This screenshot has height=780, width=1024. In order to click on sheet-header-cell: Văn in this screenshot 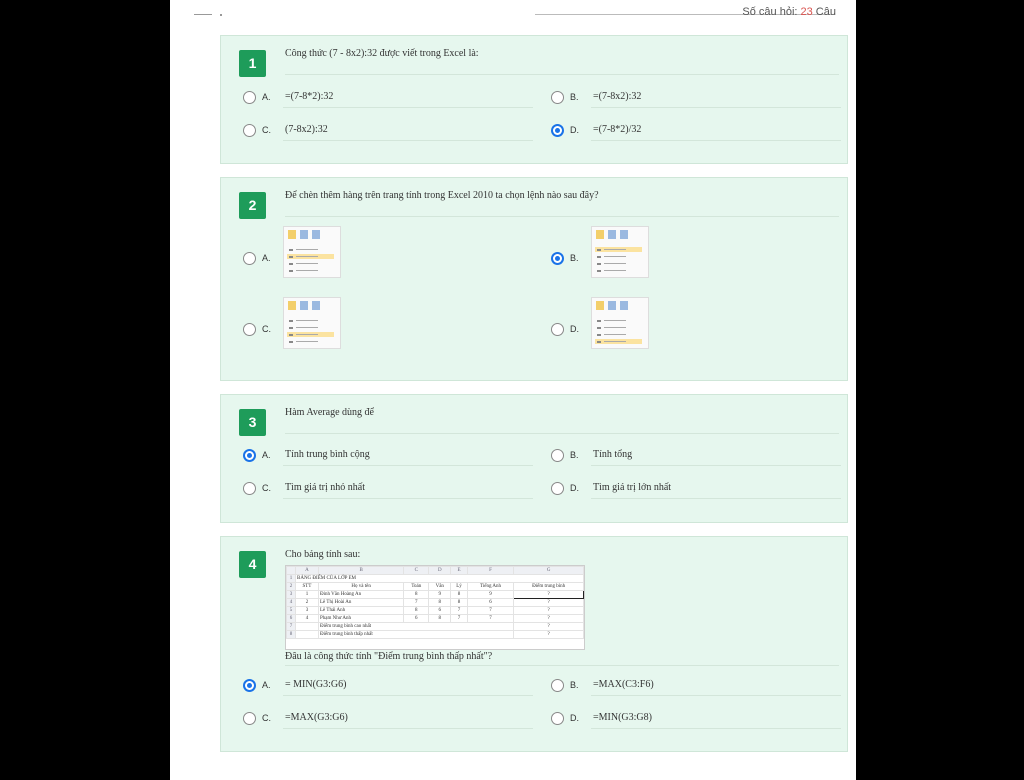, I will do `click(440, 586)`.